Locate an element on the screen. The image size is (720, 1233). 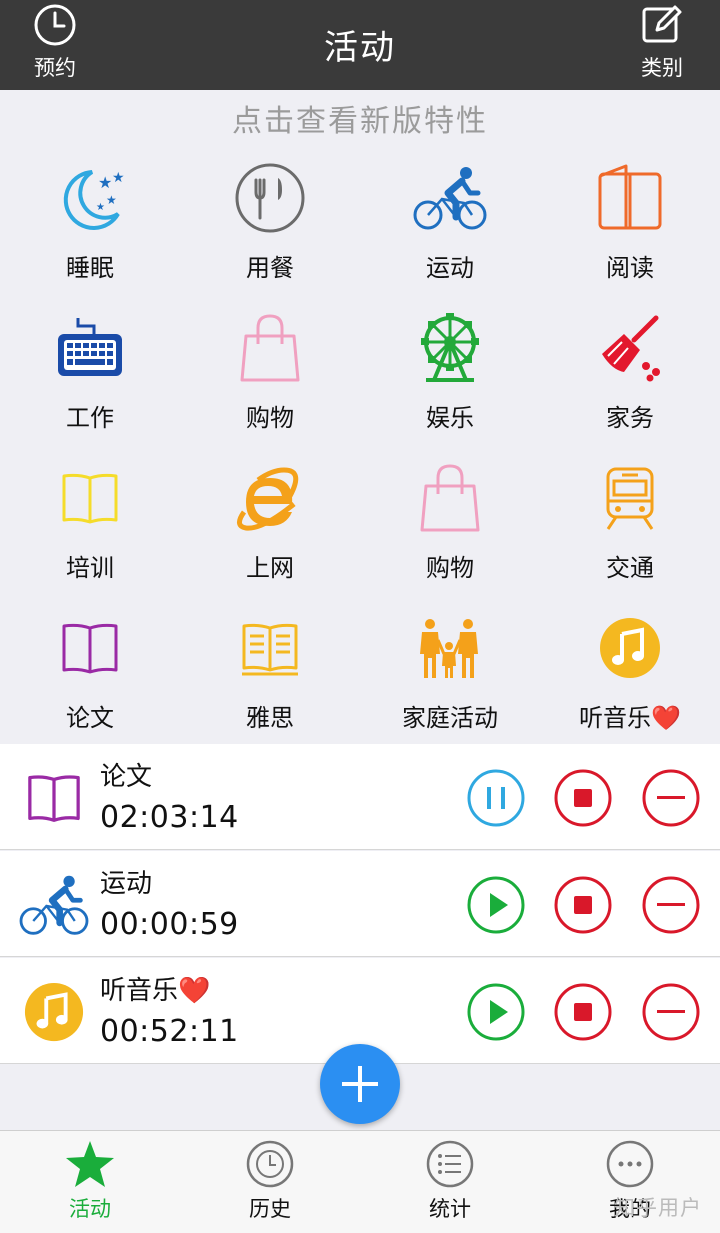
category-label: 家庭活动 is located at coordinates (450, 718).